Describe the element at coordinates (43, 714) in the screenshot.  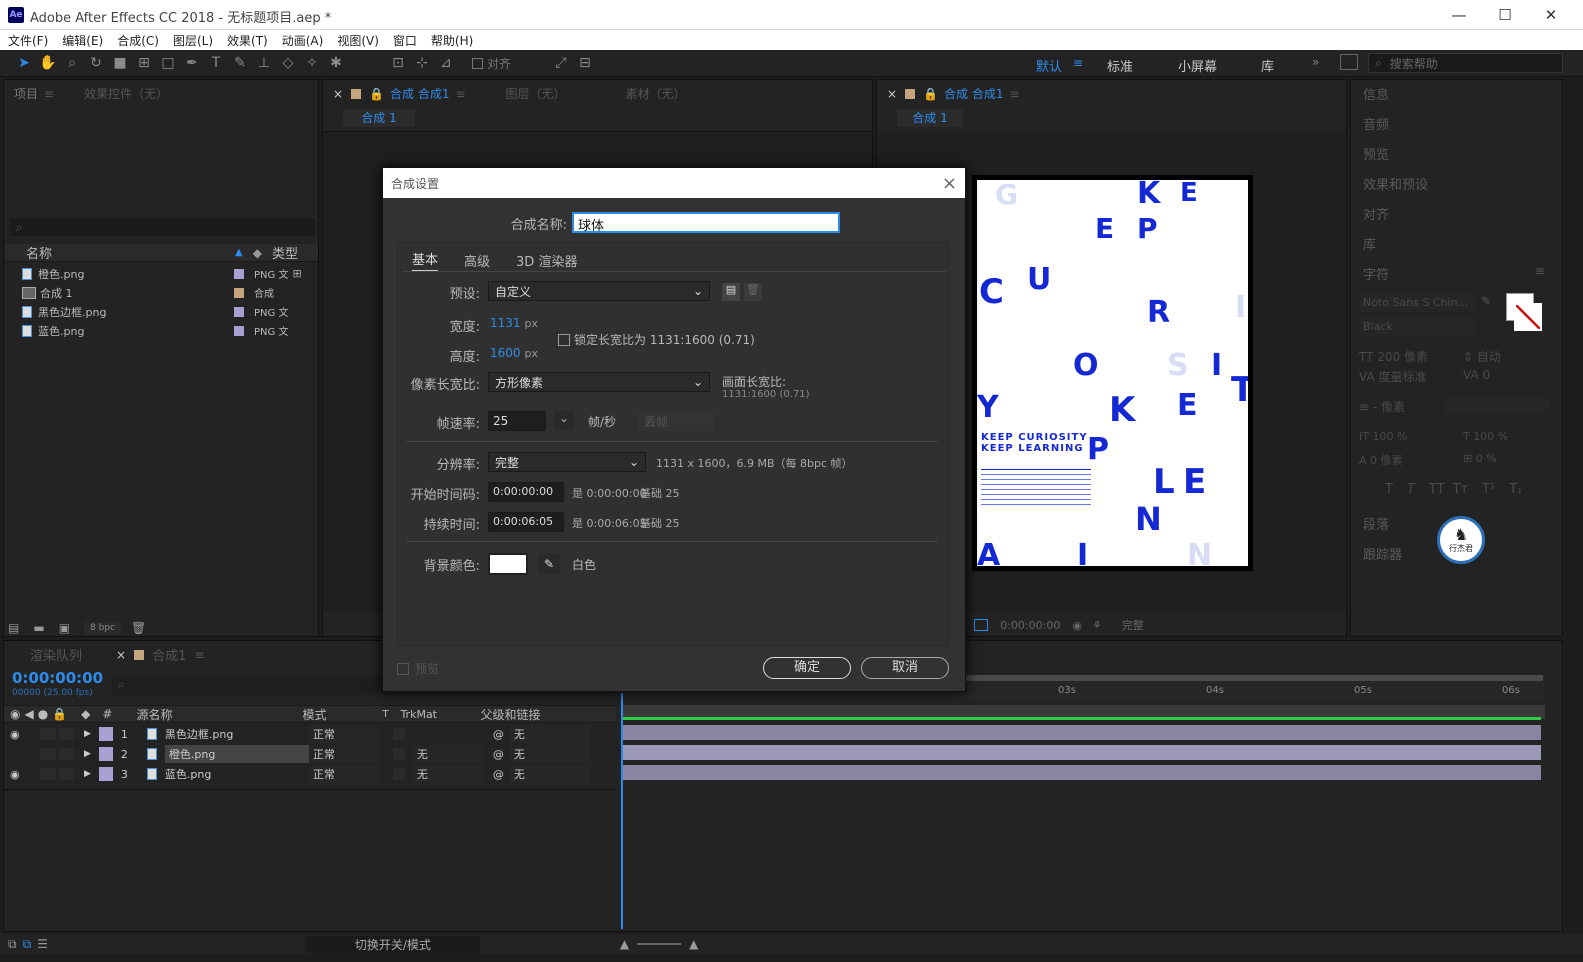
I see `solo-icon: ●` at that location.